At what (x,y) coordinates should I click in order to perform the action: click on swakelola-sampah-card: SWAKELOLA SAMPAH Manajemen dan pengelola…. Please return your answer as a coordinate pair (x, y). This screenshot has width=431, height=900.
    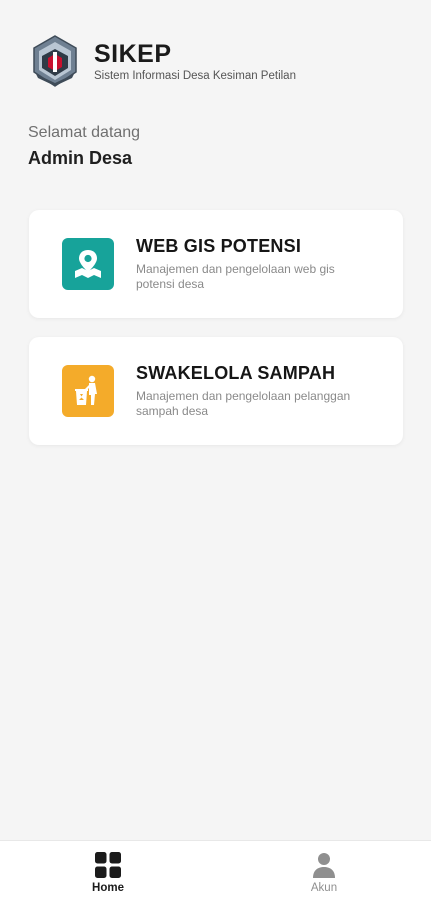
    Looking at the image, I should click on (216, 391).